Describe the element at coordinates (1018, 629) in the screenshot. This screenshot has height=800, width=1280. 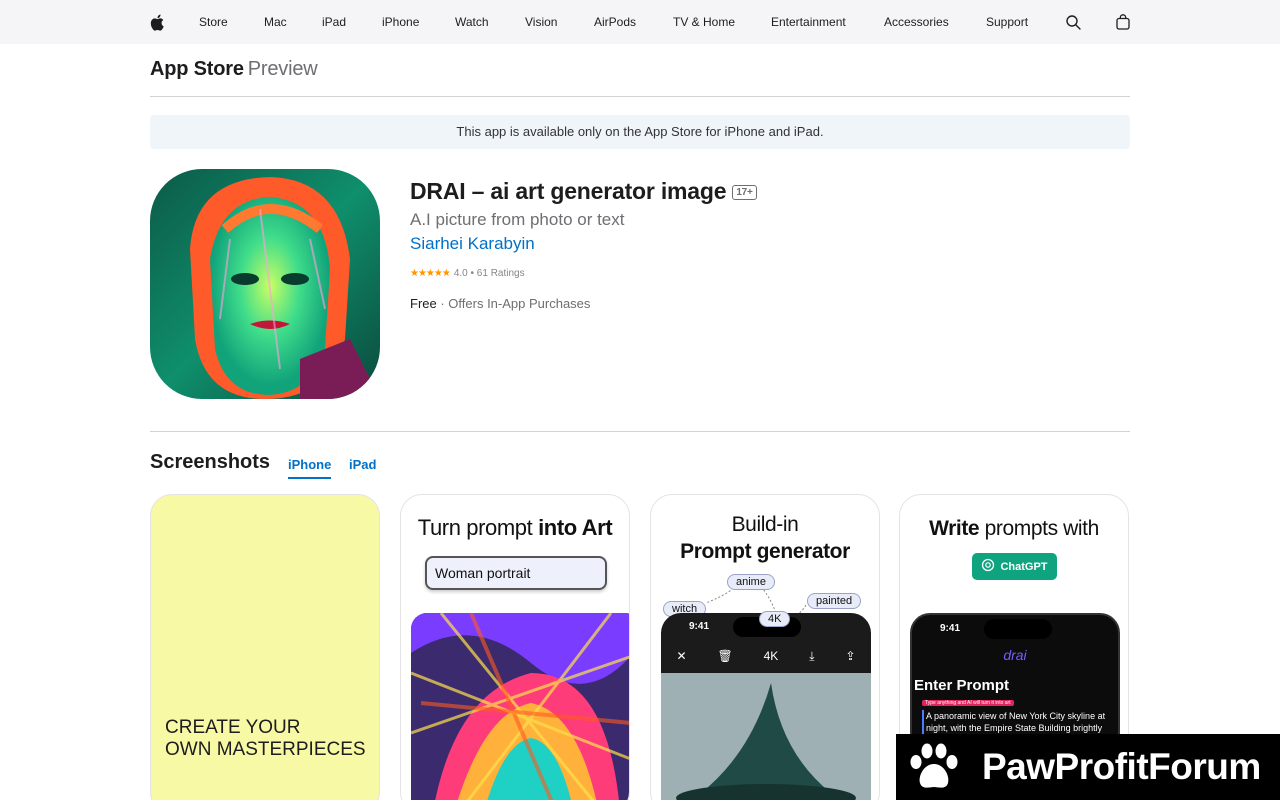
I see `phone-notch` at that location.